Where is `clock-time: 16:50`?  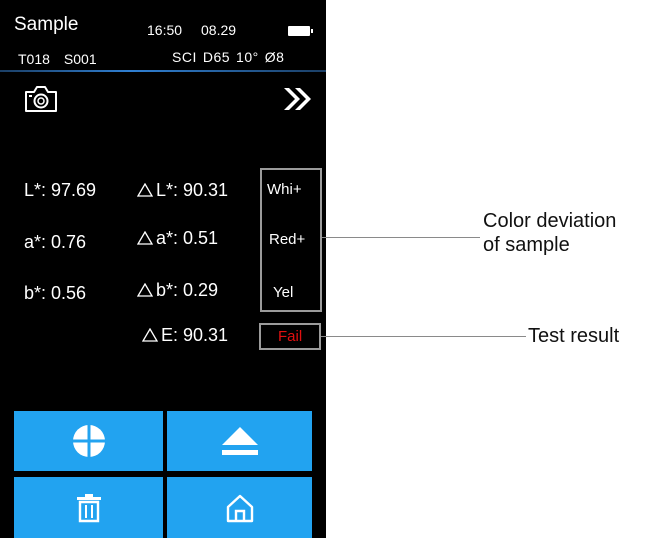
clock-time: 16:50 is located at coordinates (165, 30).